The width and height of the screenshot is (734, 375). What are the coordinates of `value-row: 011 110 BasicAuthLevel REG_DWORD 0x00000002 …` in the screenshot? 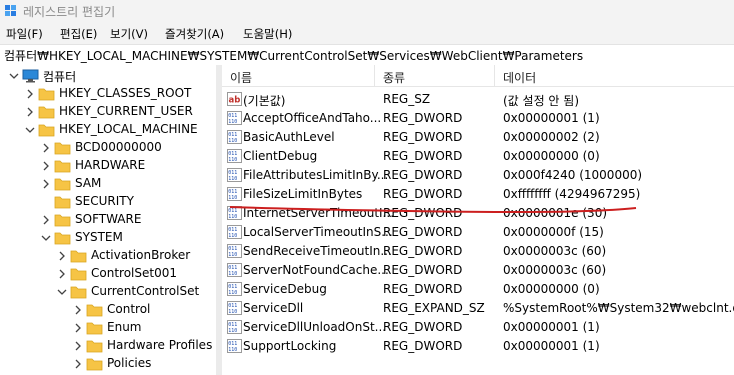 It's located at (478, 137).